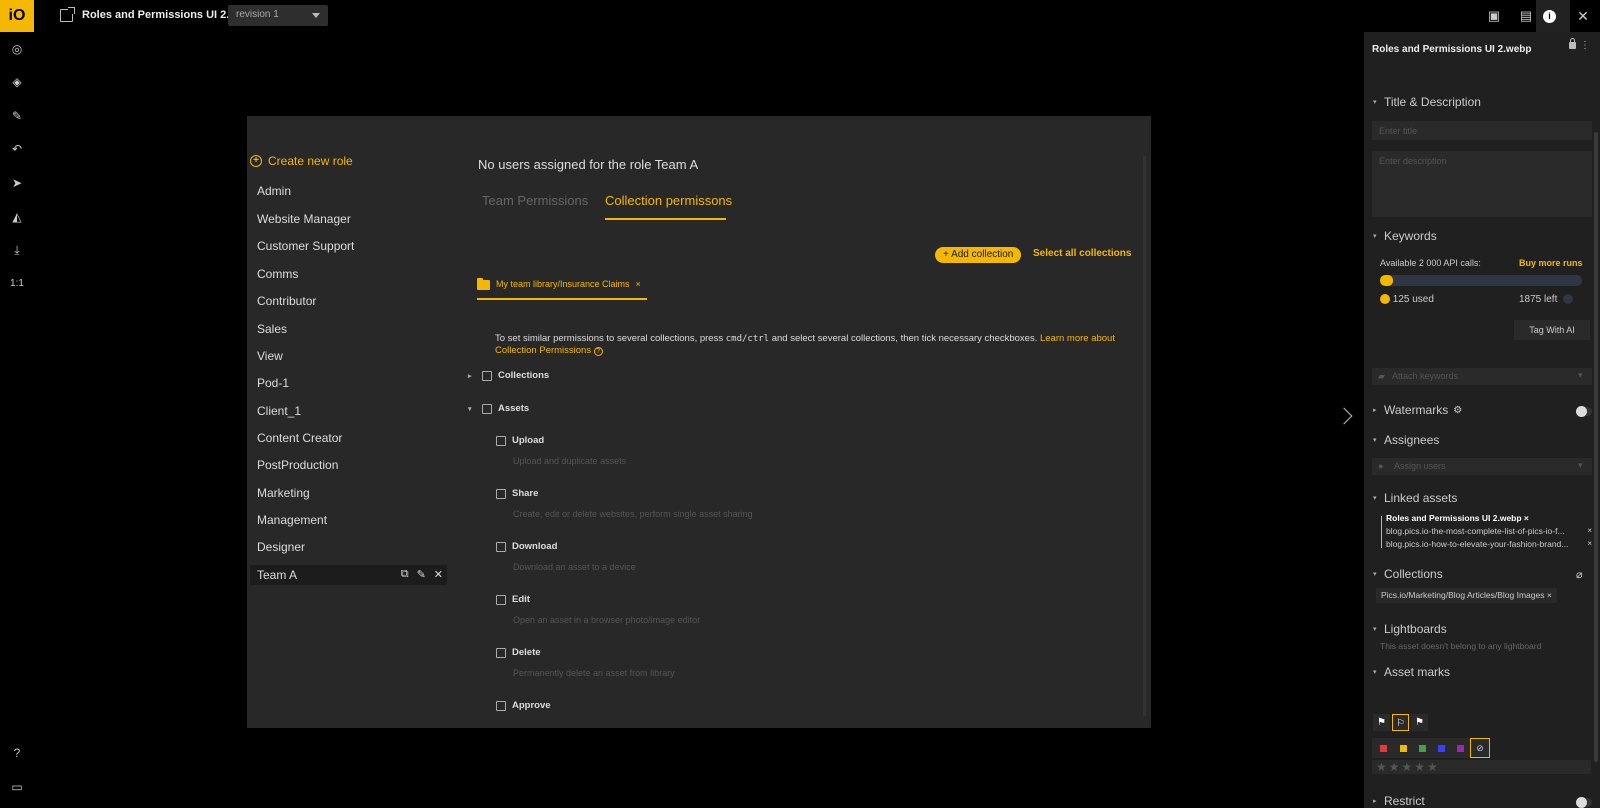  Describe the element at coordinates (17, 49) in the screenshot. I see `globe-icon: ◎` at that location.